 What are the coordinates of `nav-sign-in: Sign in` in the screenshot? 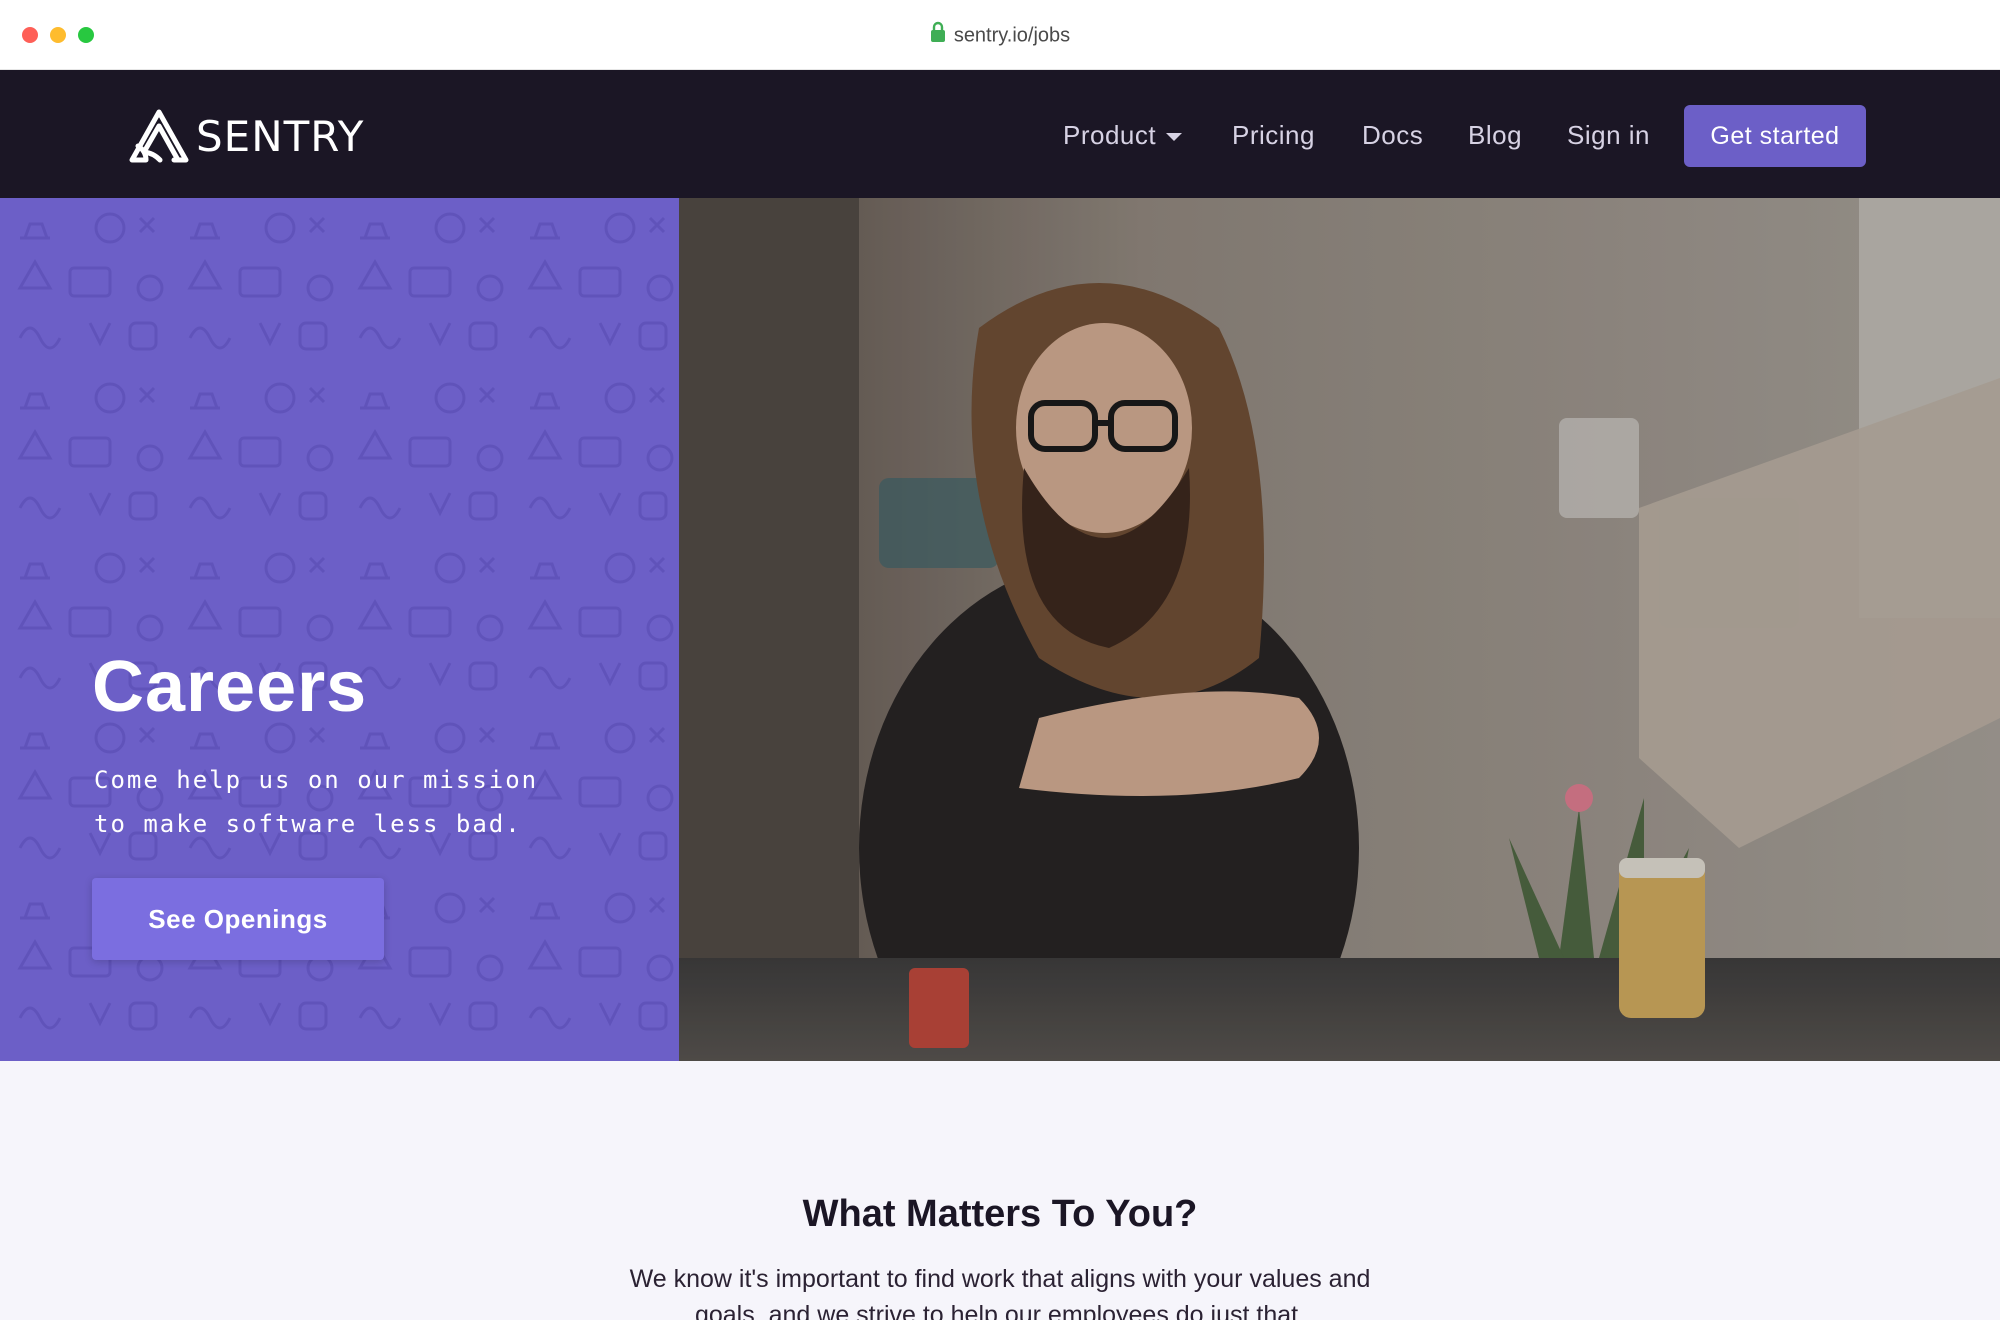 It's located at (1608, 135).